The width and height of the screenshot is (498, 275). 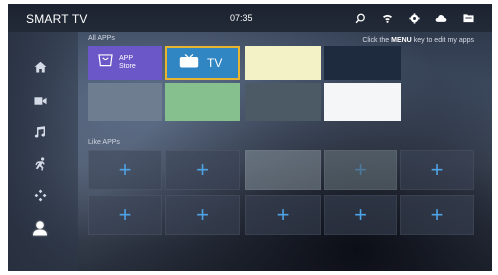 What do you see at coordinates (105, 63) in the screenshot?
I see `shopping-bag-icon` at bounding box center [105, 63].